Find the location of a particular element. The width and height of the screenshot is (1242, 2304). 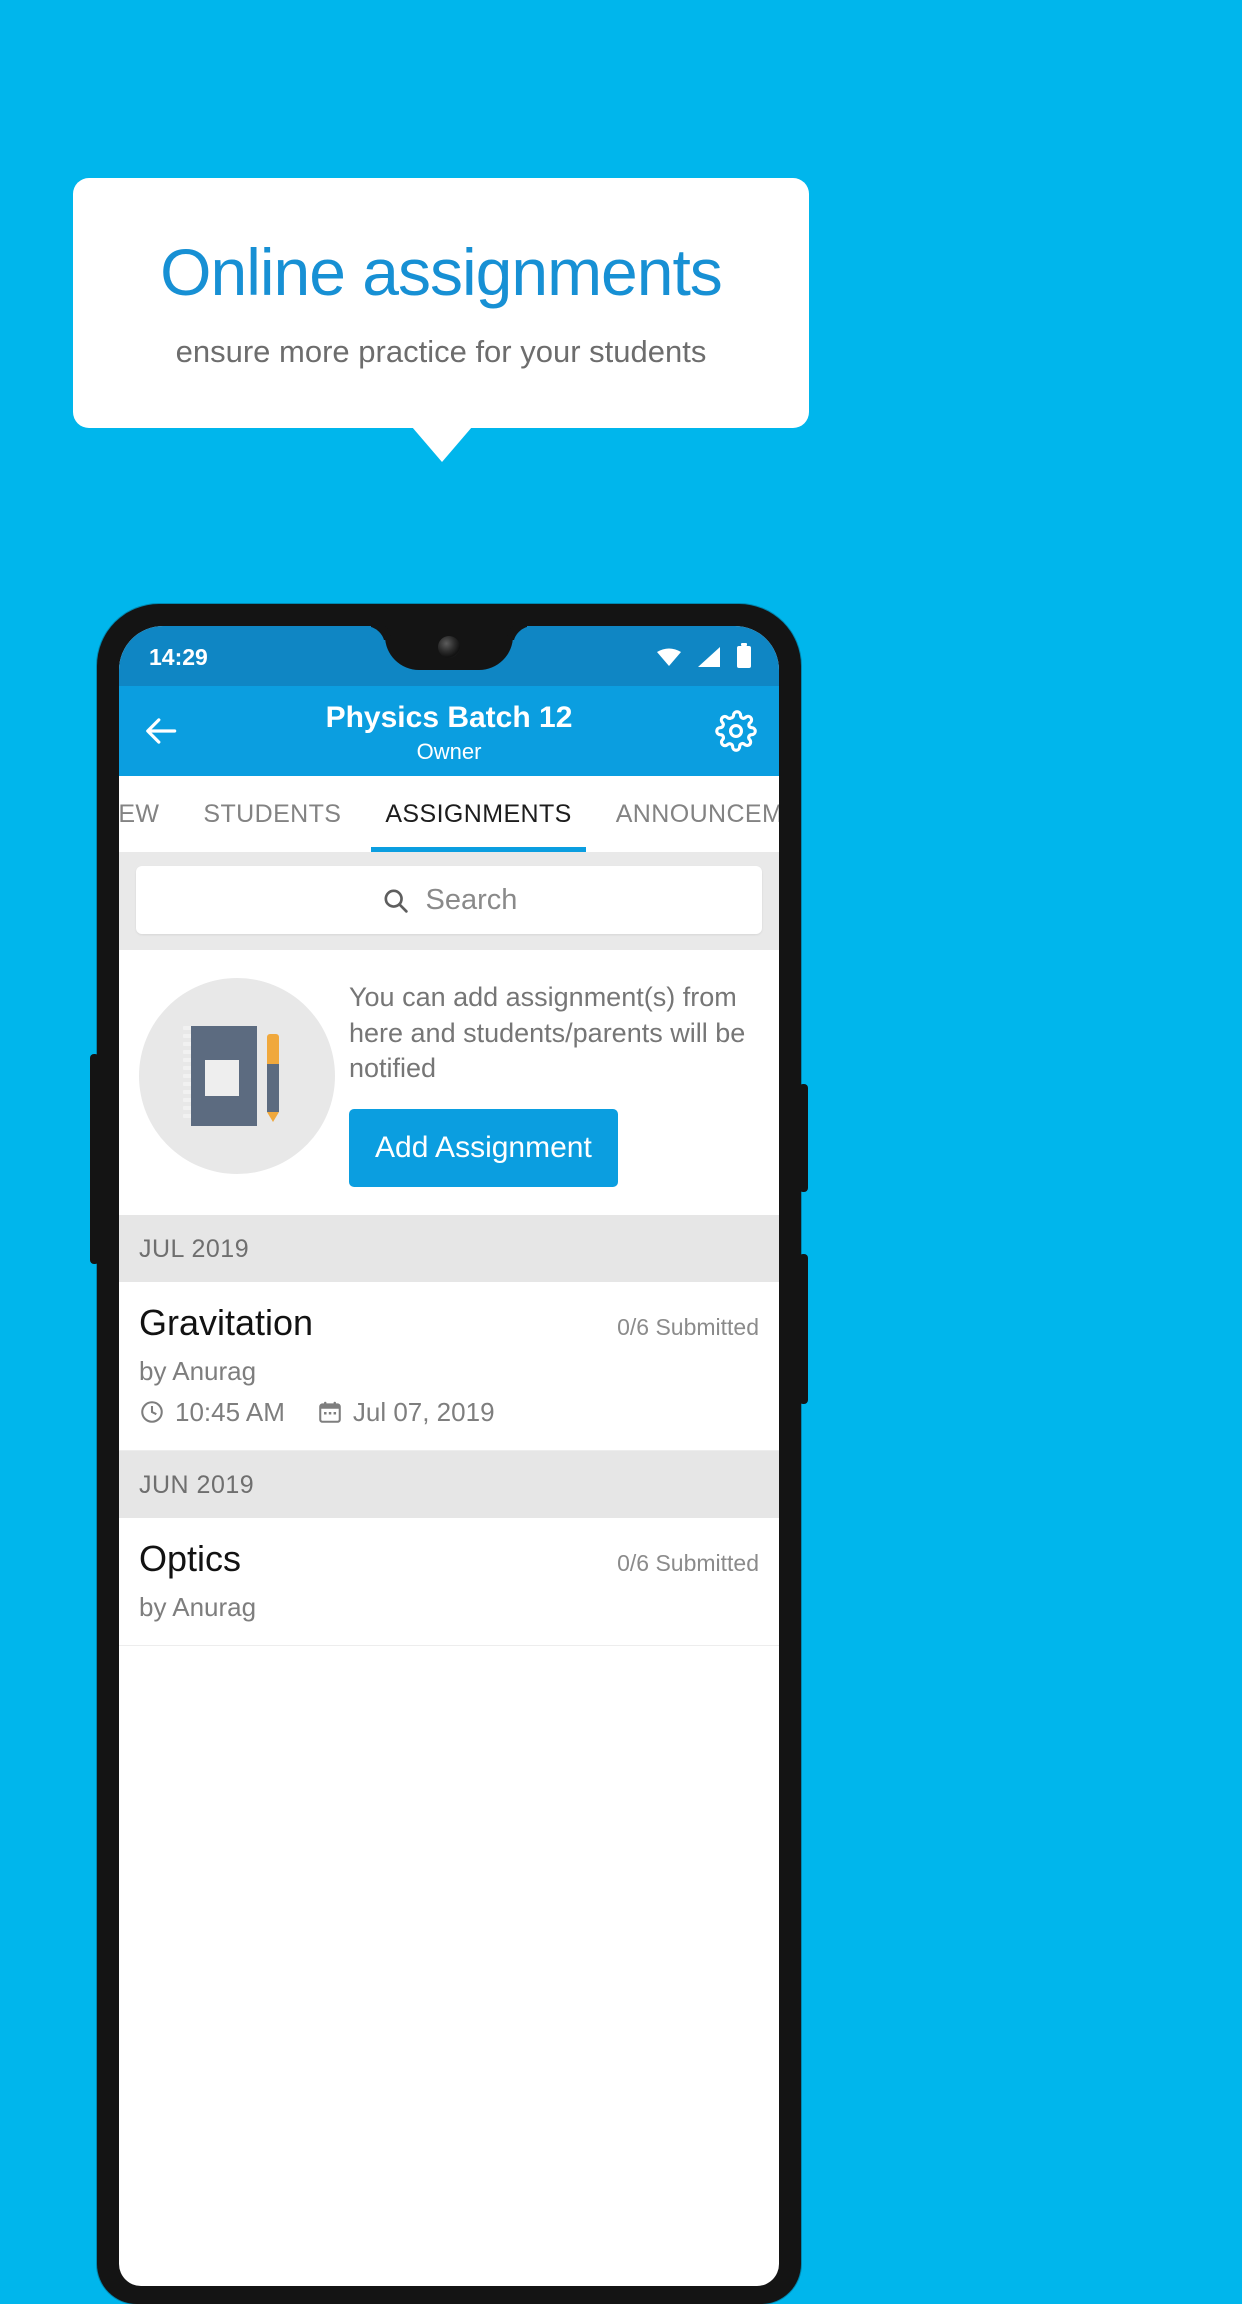

pen-icon is located at coordinates (273, 1078).